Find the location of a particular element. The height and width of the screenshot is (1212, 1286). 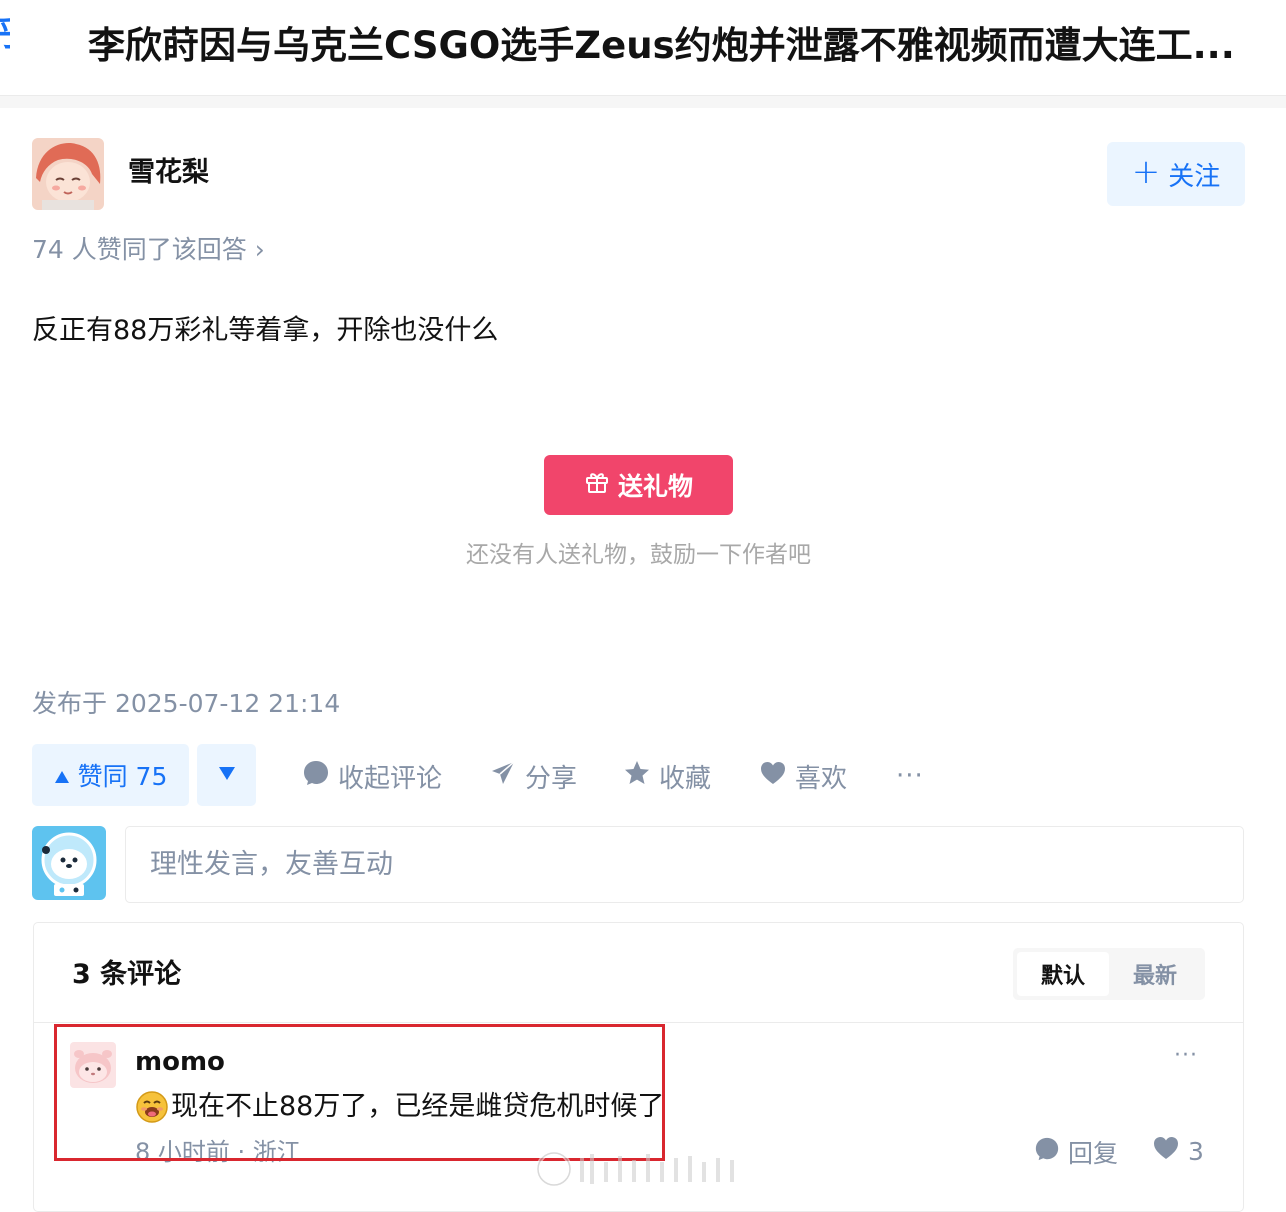

divider is located at coordinates (638, 1022).